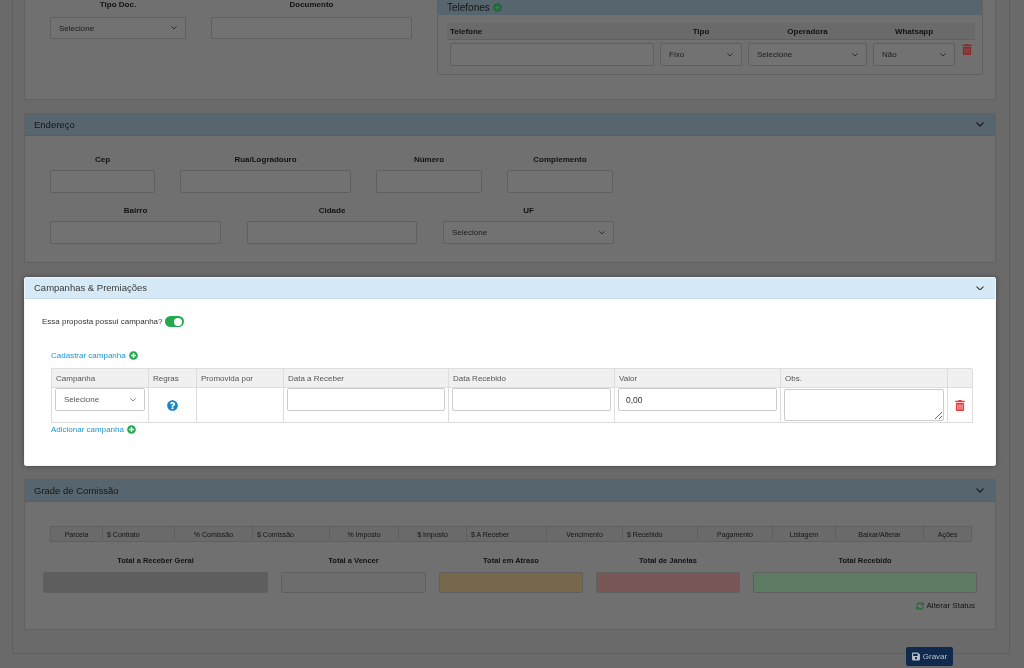 The image size is (1024, 668). I want to click on toggle-switch, so click(174, 321).